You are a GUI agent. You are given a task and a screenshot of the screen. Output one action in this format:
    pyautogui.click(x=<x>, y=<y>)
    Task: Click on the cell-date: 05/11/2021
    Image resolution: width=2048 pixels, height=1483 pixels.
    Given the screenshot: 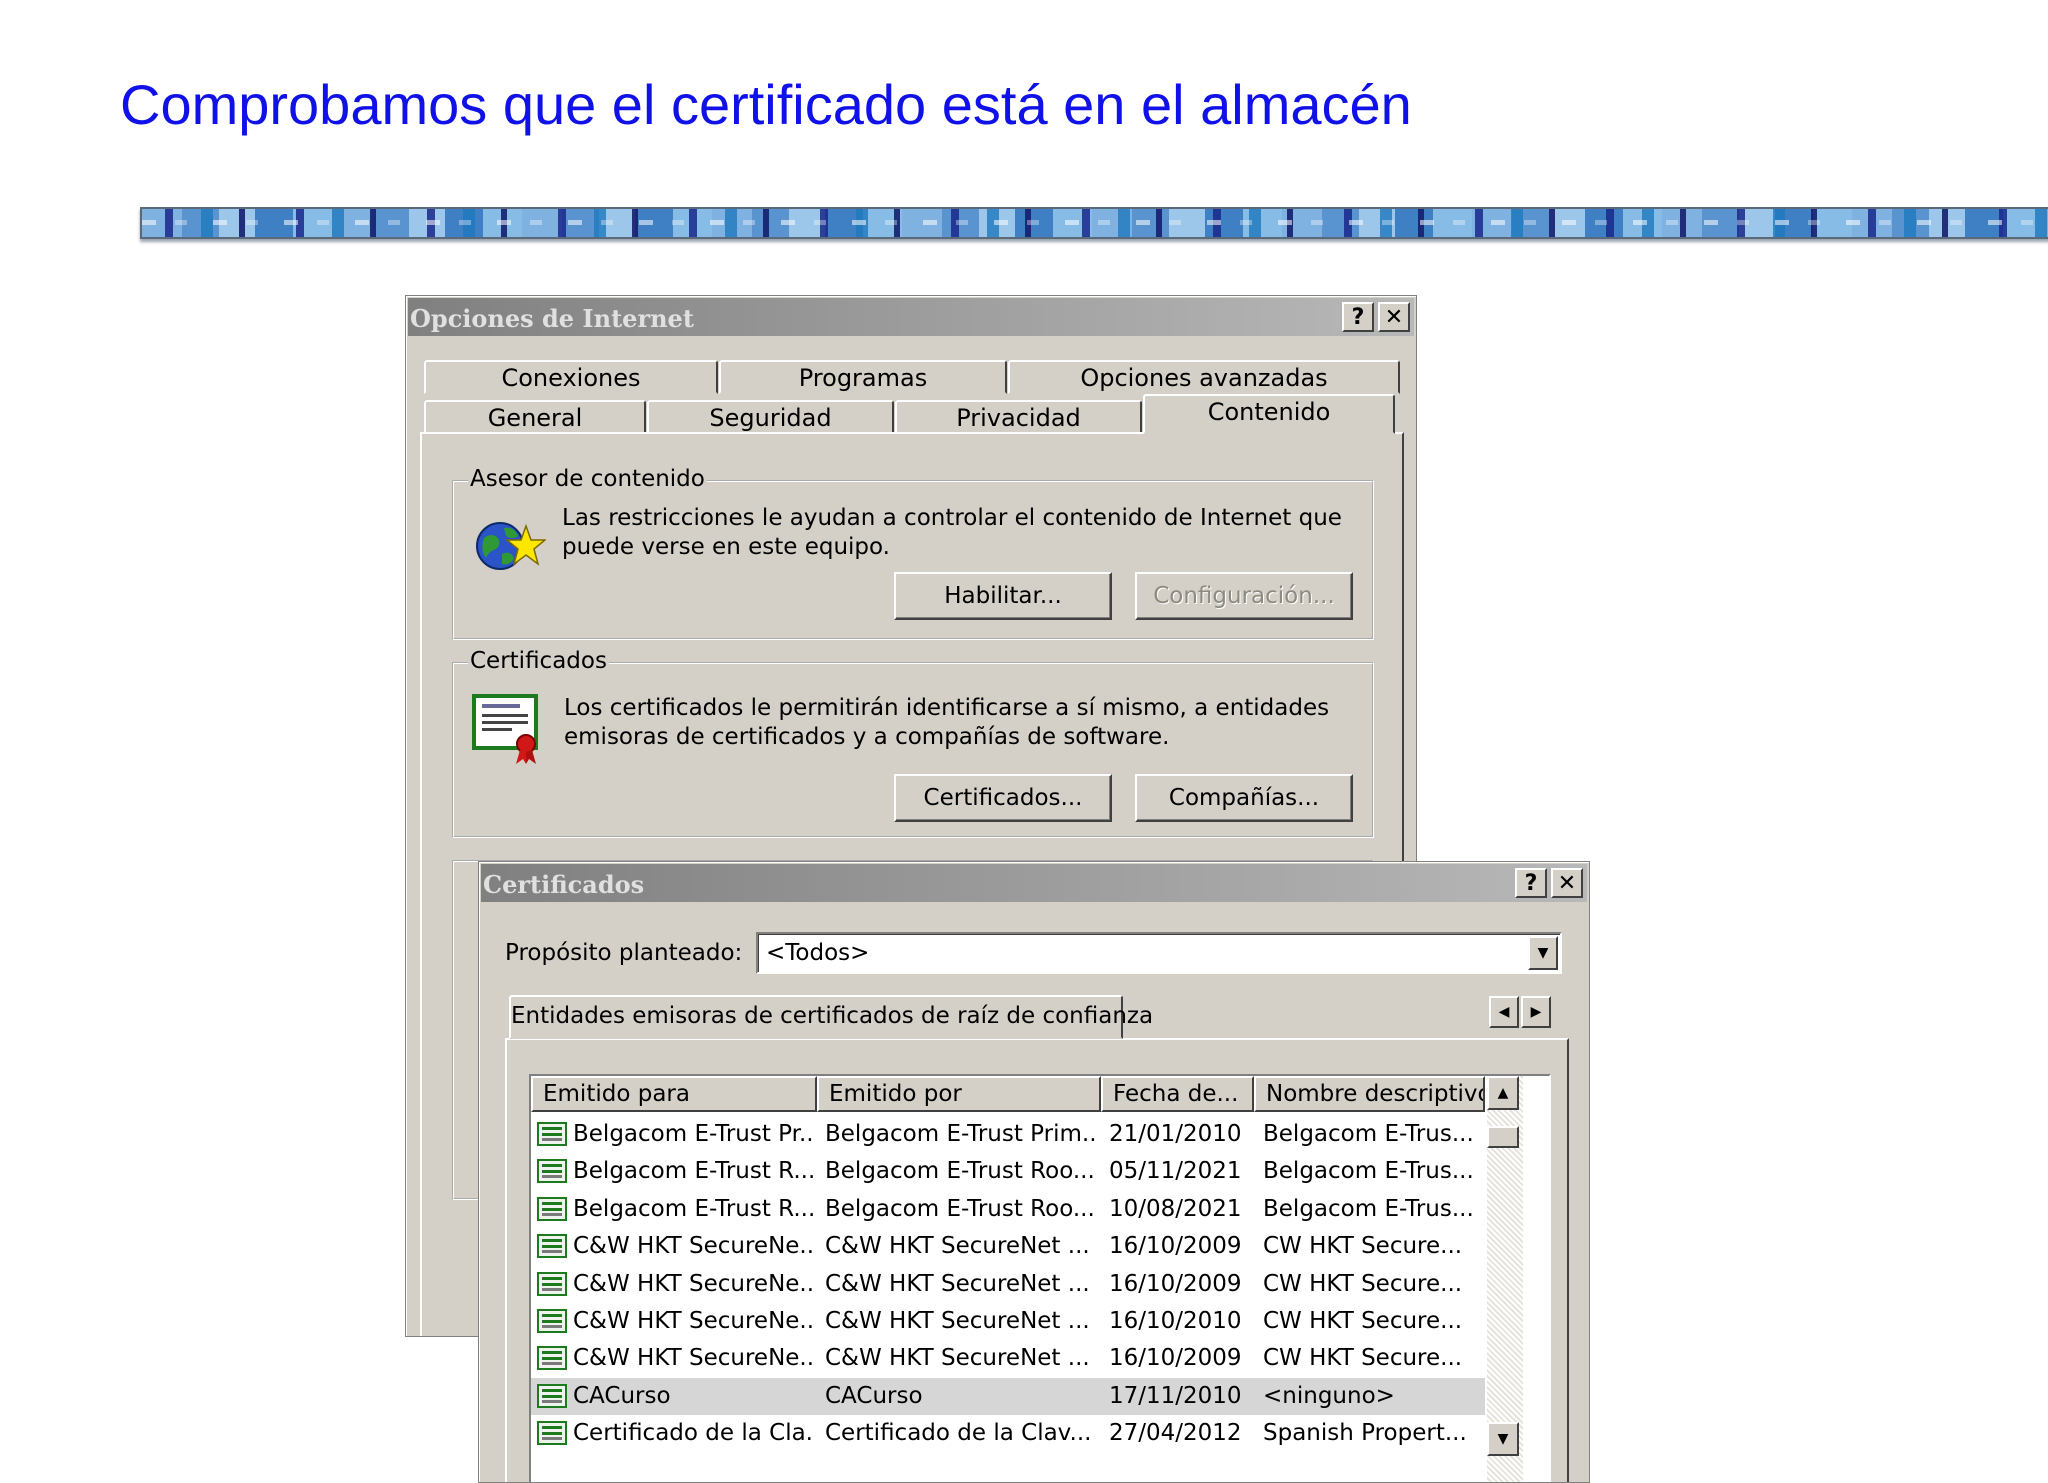 What is the action you would take?
    pyautogui.click(x=1175, y=1171)
    